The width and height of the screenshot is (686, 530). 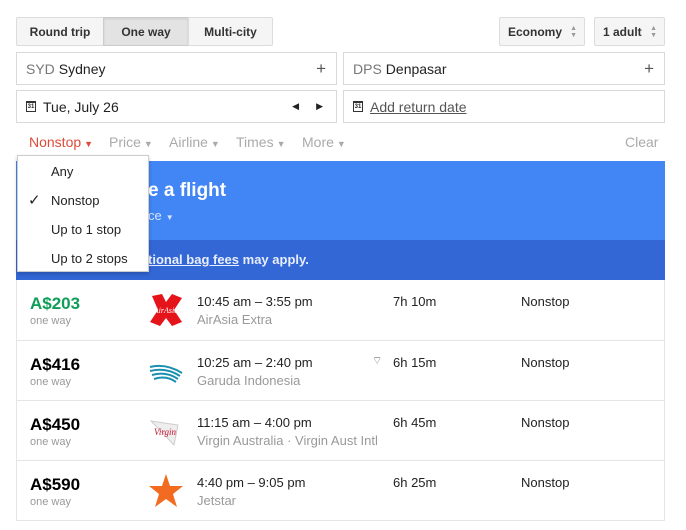 I want to click on prev-date-icon: ◀, so click(x=295, y=106).